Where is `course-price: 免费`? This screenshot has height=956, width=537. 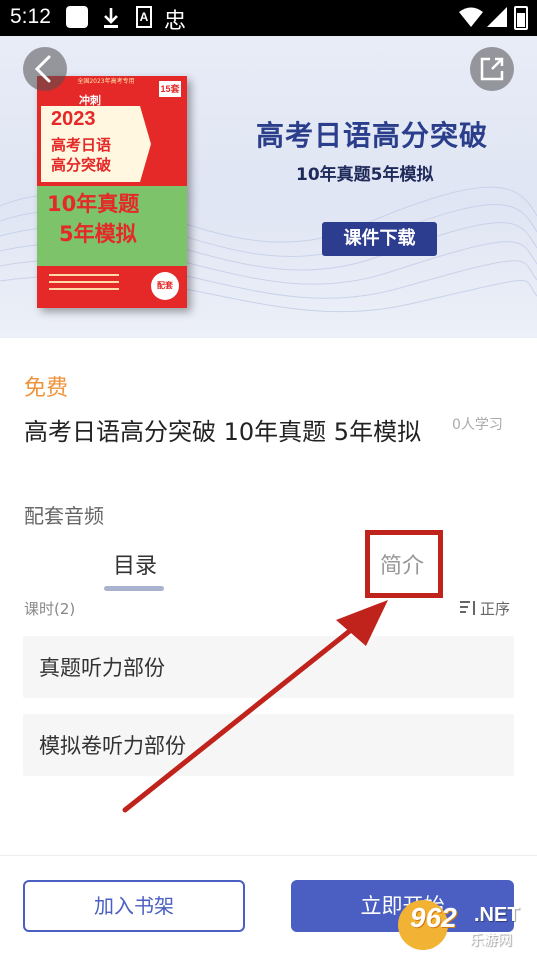 course-price: 免费 is located at coordinates (46, 388).